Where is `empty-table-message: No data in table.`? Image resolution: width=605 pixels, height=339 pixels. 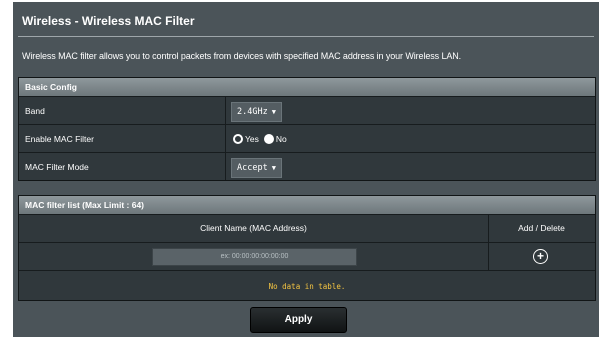 empty-table-message: No data in table. is located at coordinates (307, 286).